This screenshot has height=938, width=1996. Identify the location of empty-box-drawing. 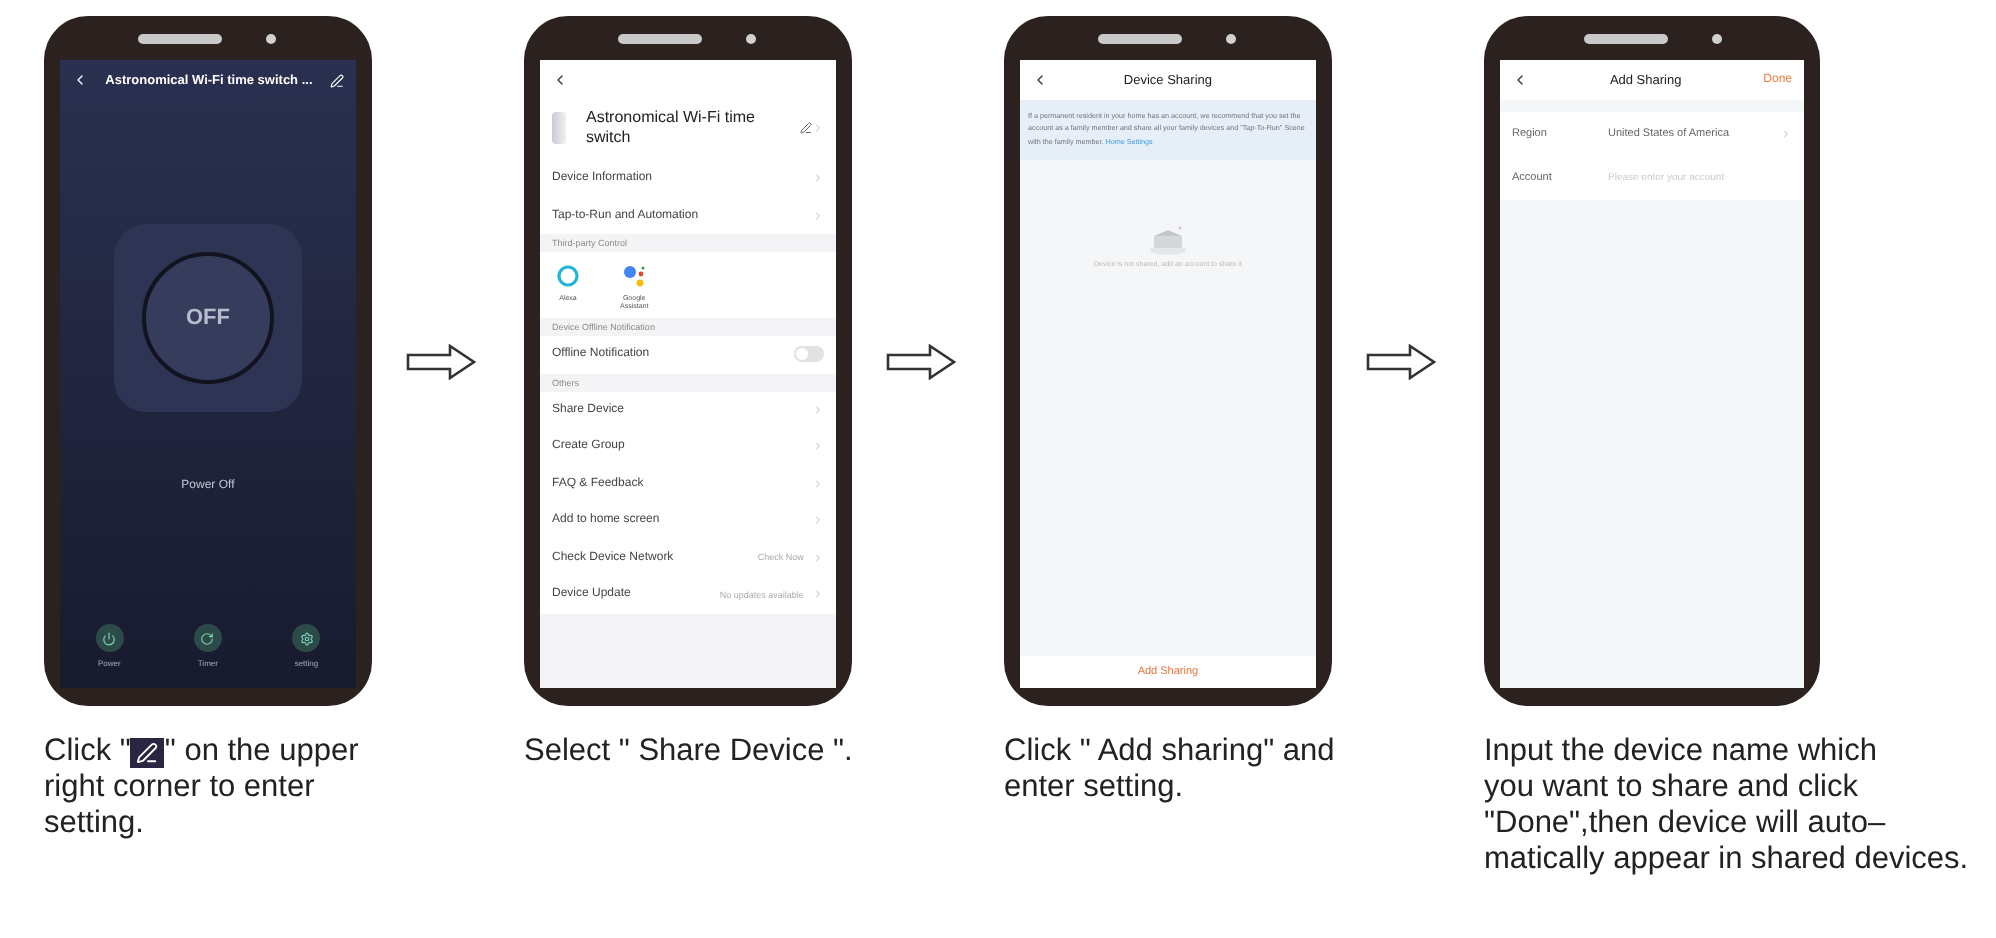
(1167, 239).